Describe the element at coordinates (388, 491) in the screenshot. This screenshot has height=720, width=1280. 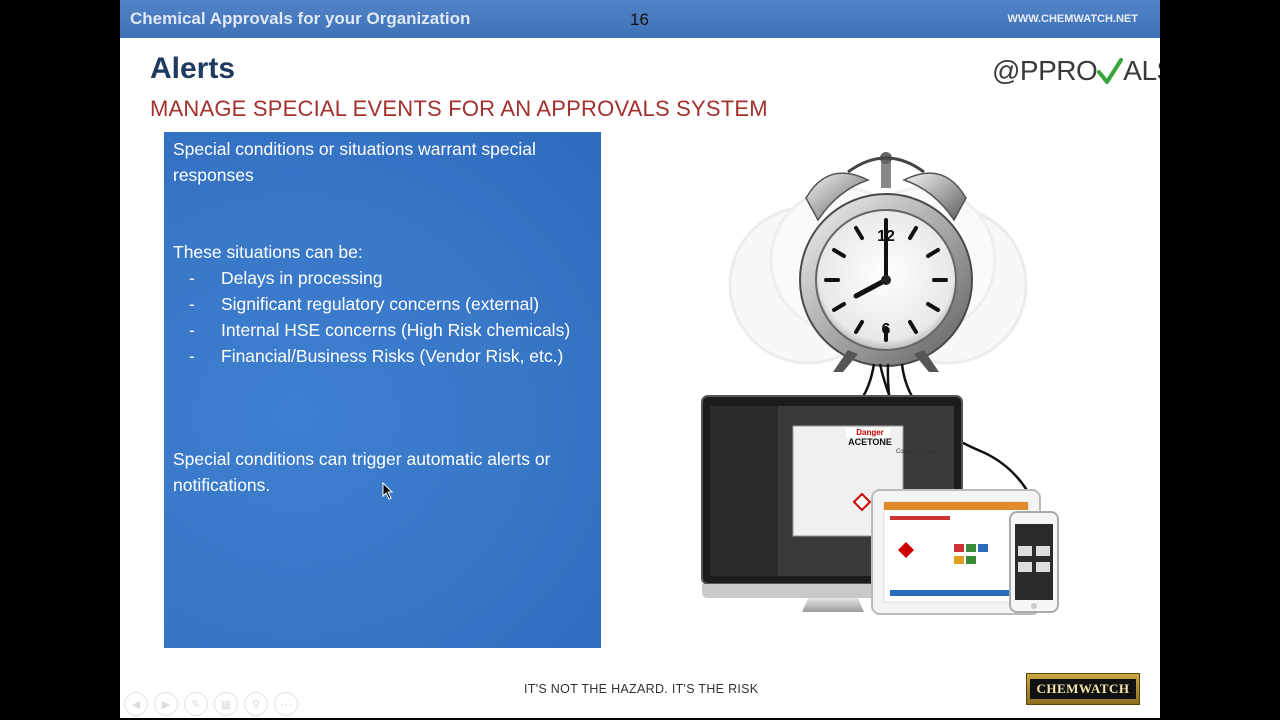
I see `mouse-cursor-icon` at that location.